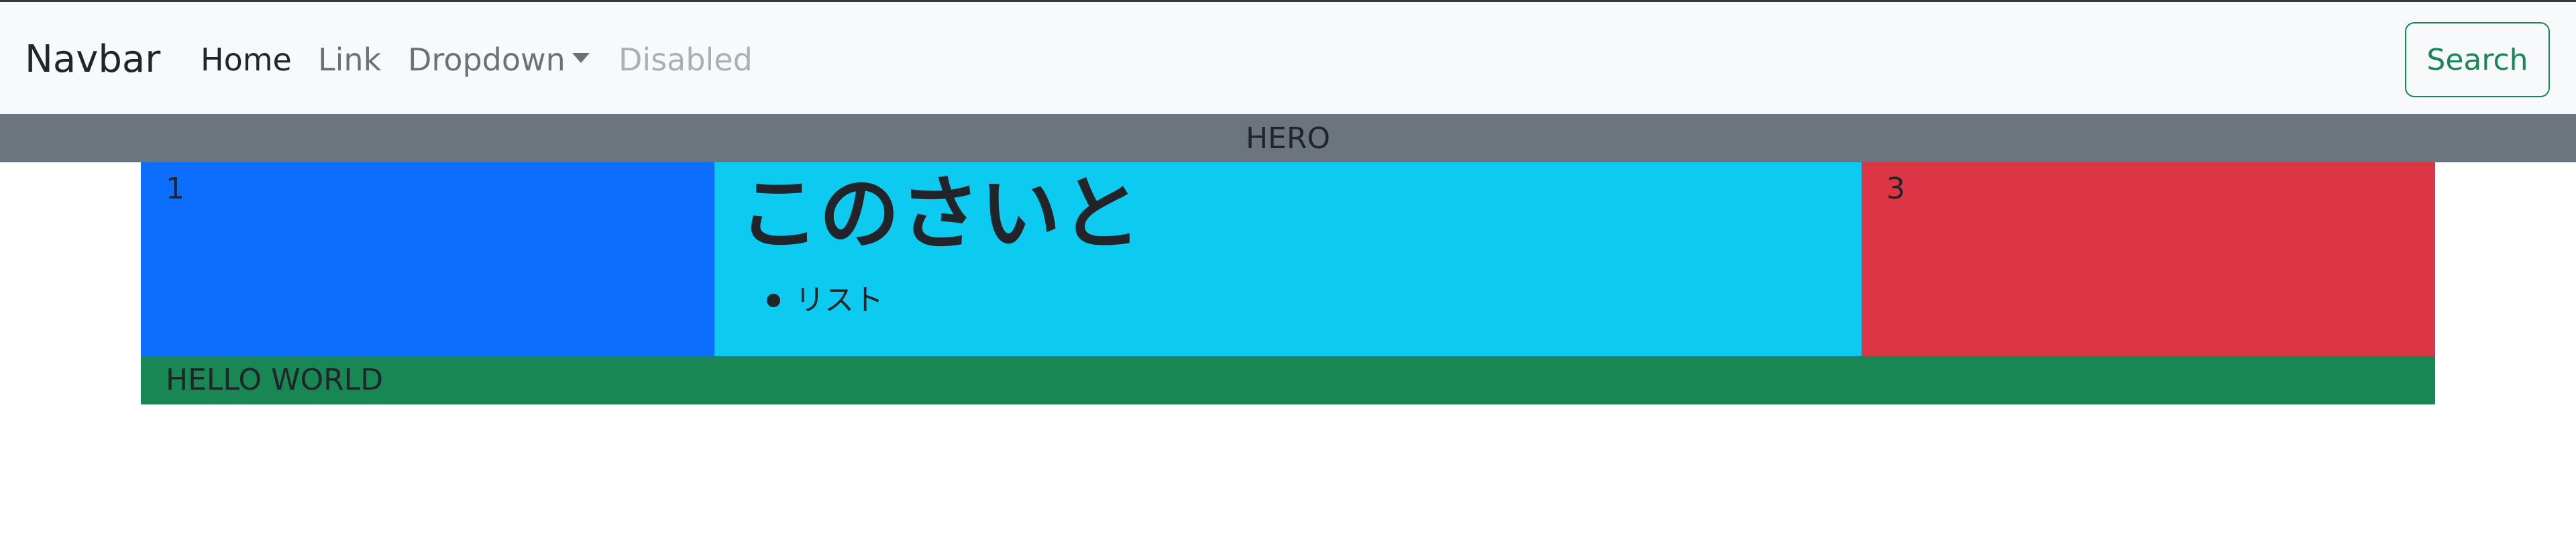 The width and height of the screenshot is (2576, 556). What do you see at coordinates (427, 259) in the screenshot?
I see `column-1: 1` at bounding box center [427, 259].